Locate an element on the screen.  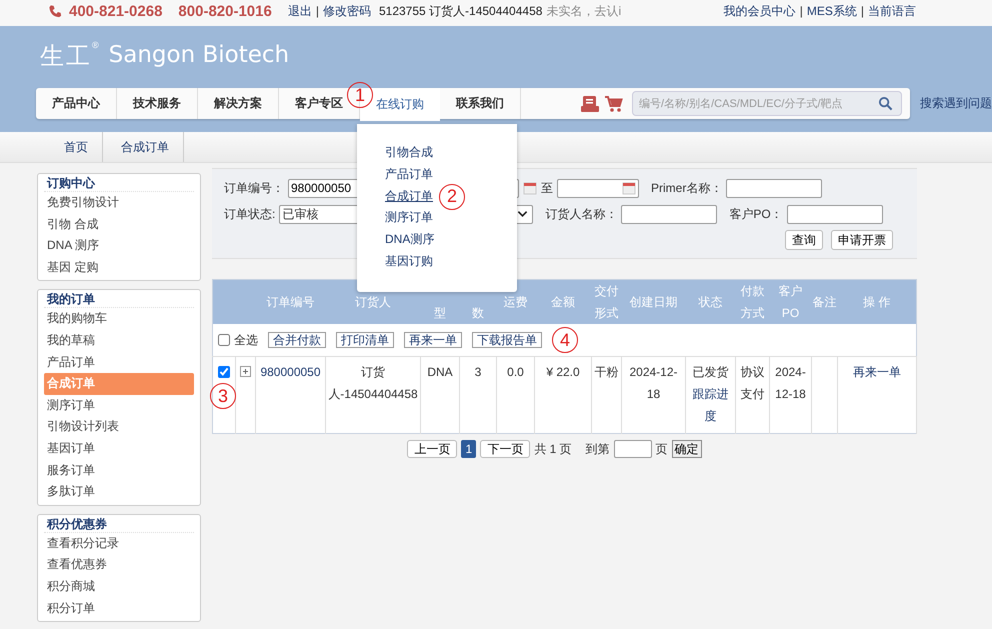
table-cell: 协议支付 is located at coordinates (753, 395).